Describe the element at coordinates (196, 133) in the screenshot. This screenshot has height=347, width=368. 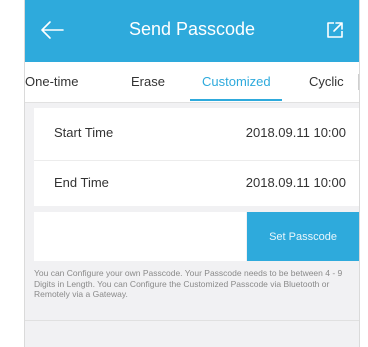
I see `start-time-row: Start Time 2018.09.11 10:00` at that location.